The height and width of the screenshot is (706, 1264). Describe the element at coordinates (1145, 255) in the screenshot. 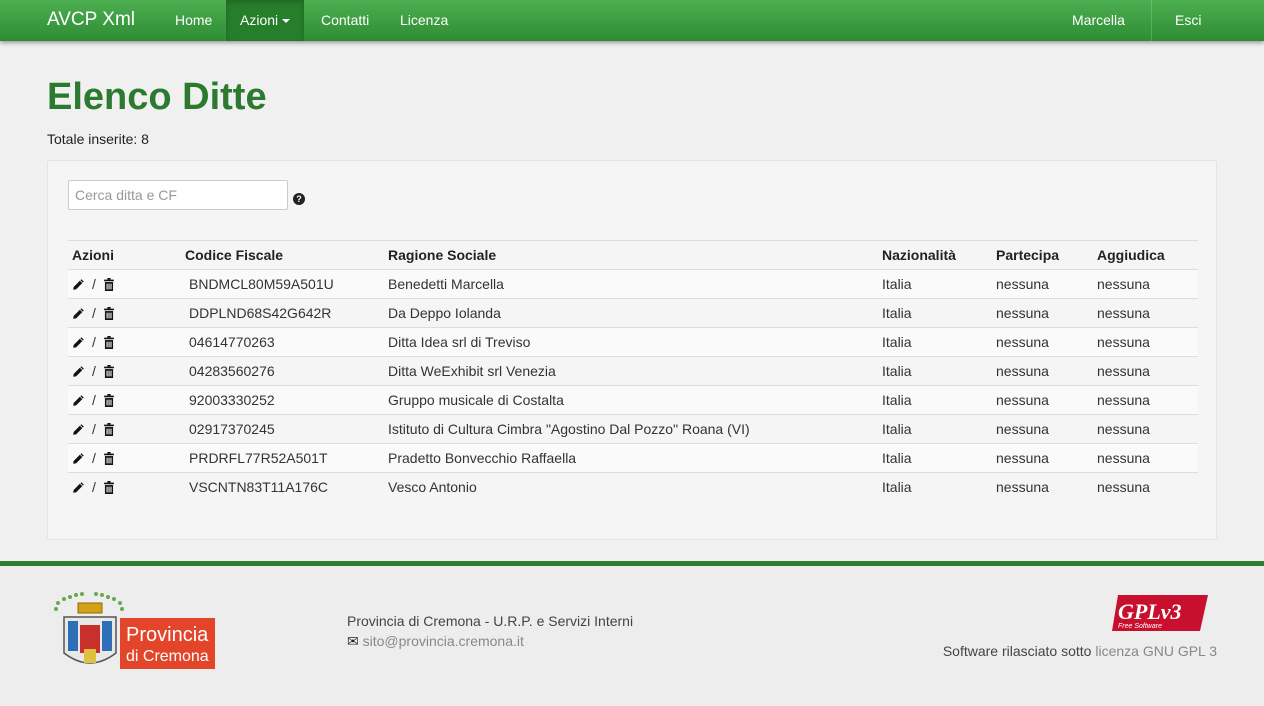

I see `col-aggiudica: Aggiudica` at that location.